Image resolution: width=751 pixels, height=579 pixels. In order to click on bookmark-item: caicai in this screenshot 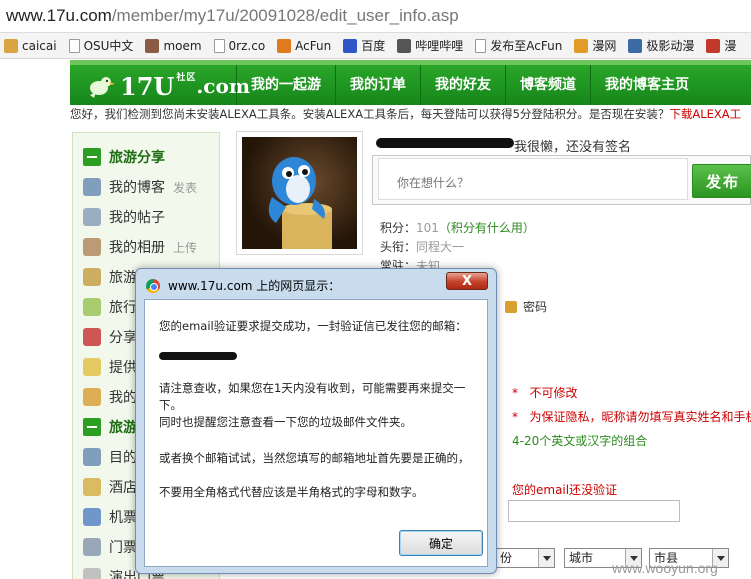, I will do `click(32, 46)`.